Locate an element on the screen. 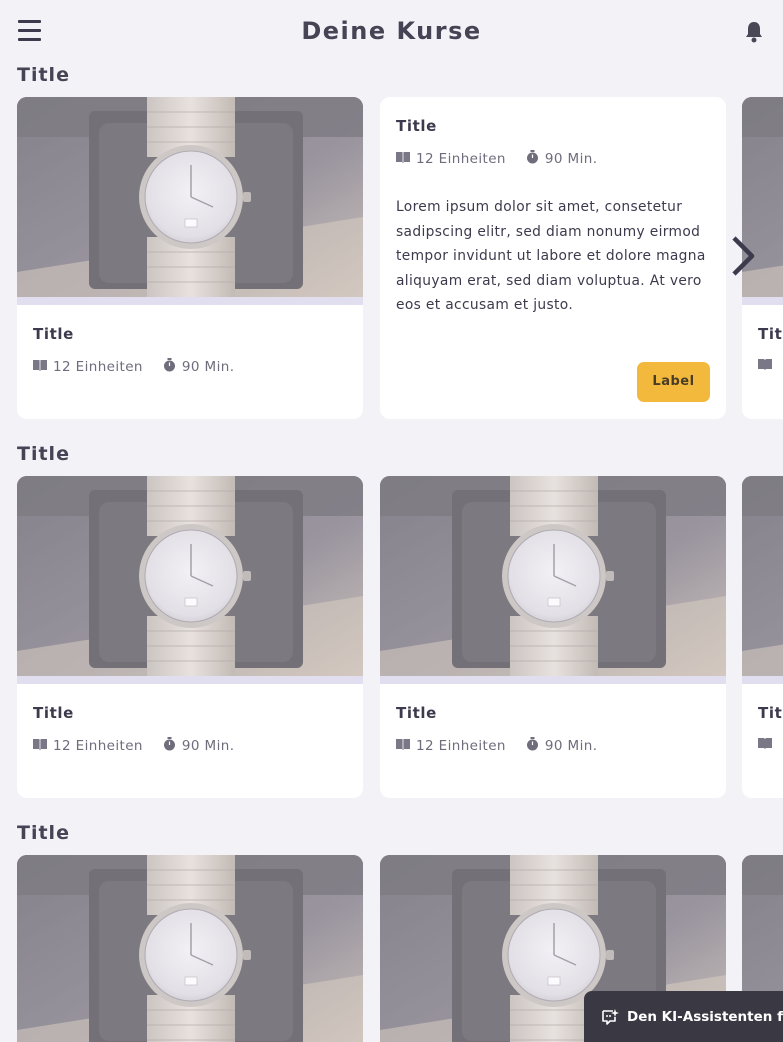  ai-assistant-label: Den KI-Assistenten fra is located at coordinates (705, 1016).